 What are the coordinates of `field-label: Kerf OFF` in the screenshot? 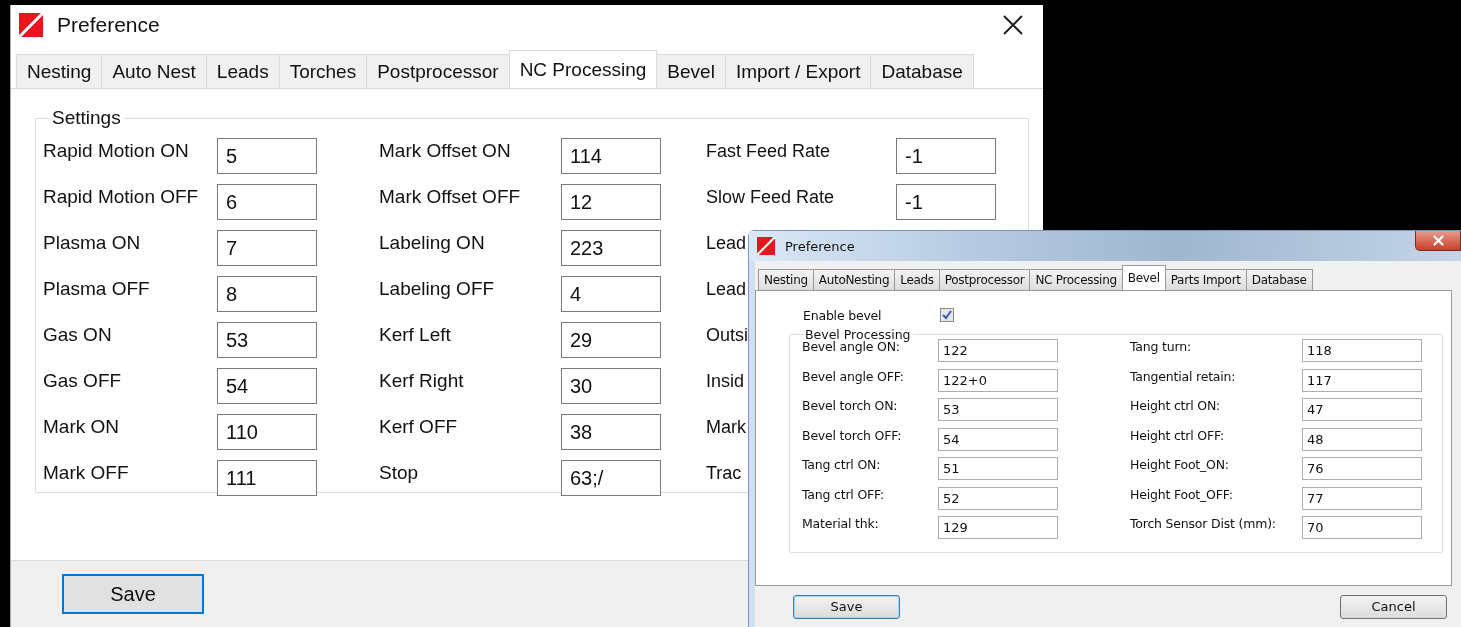 It's located at (418, 427).